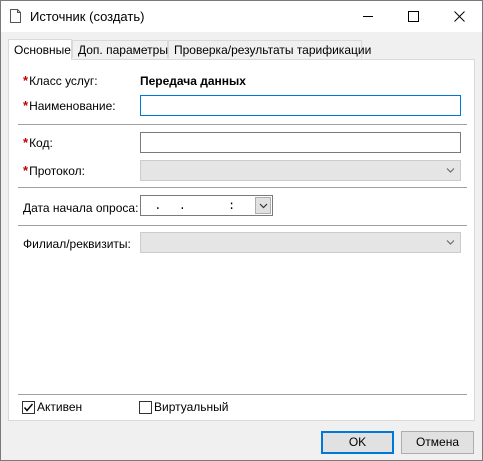  I want to click on virtual-label: Виртуальный, so click(191, 407).